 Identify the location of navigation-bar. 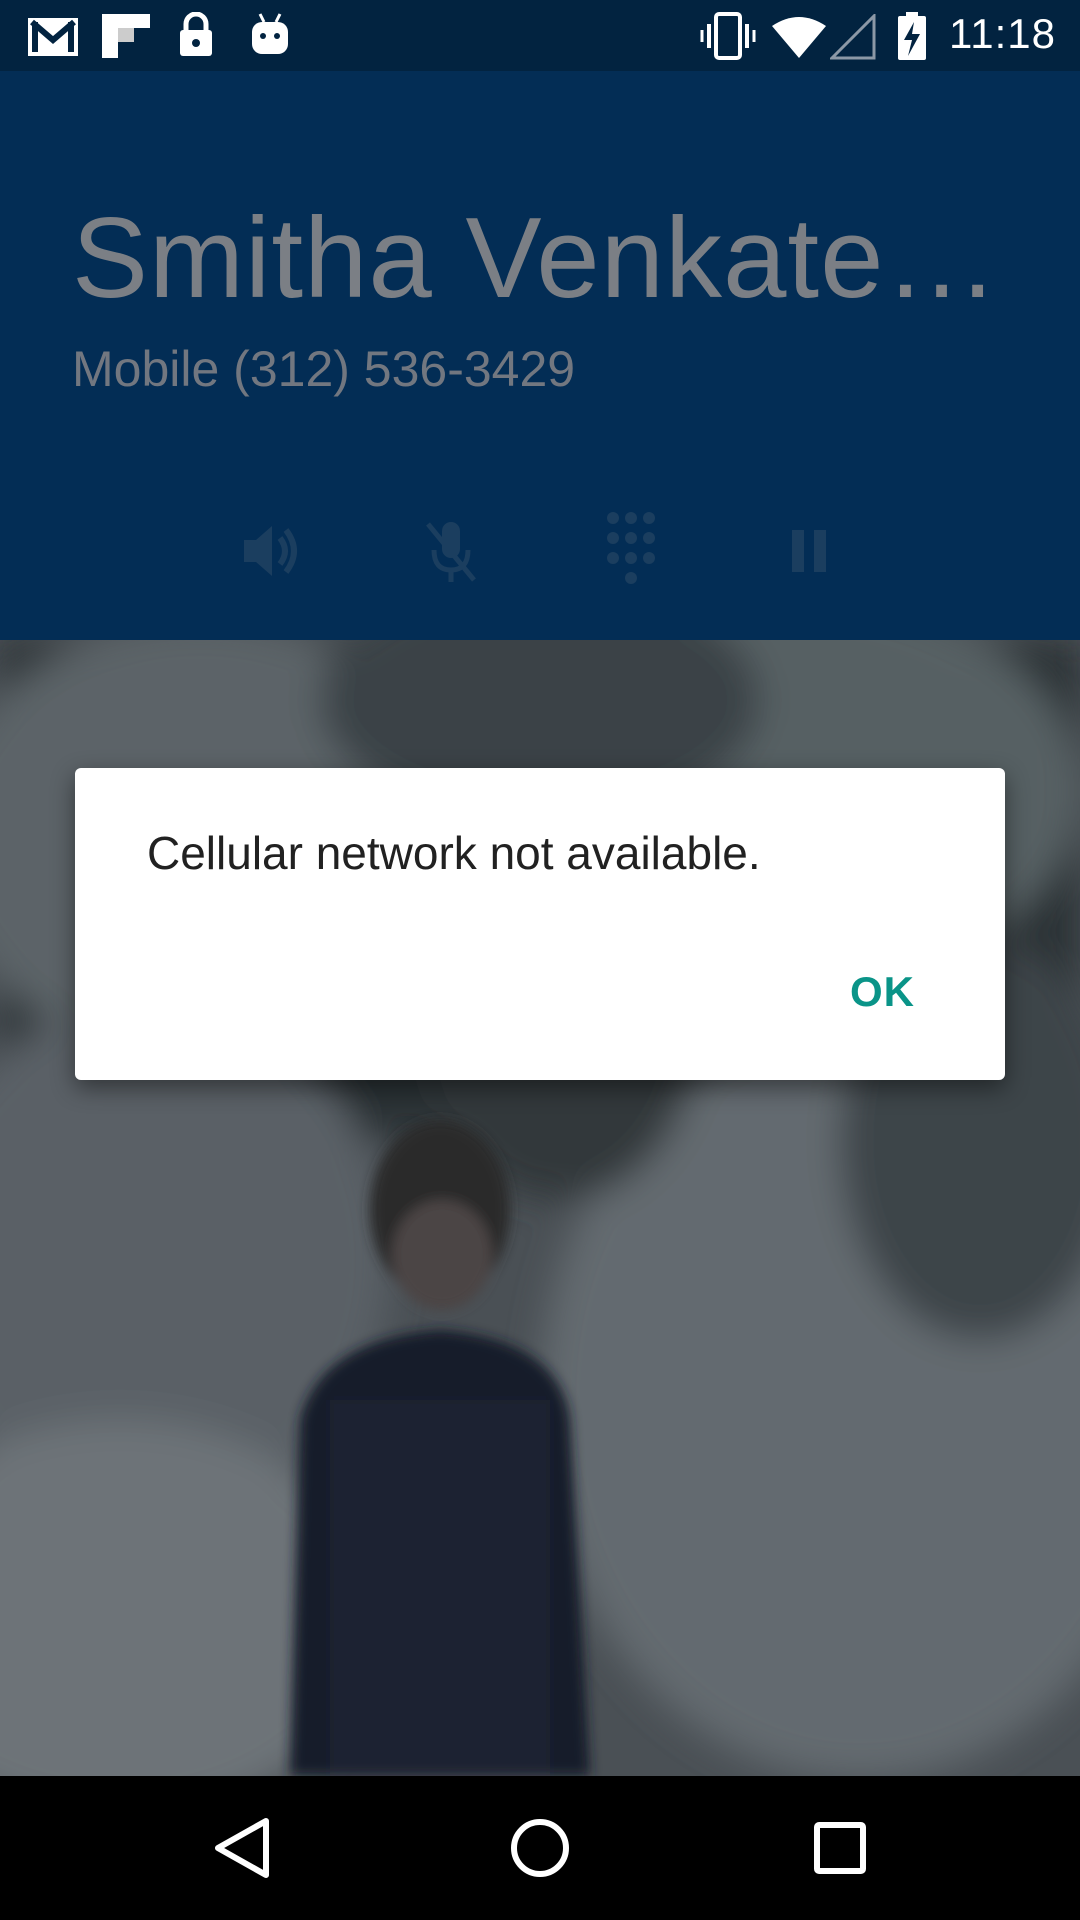
(540, 1848).